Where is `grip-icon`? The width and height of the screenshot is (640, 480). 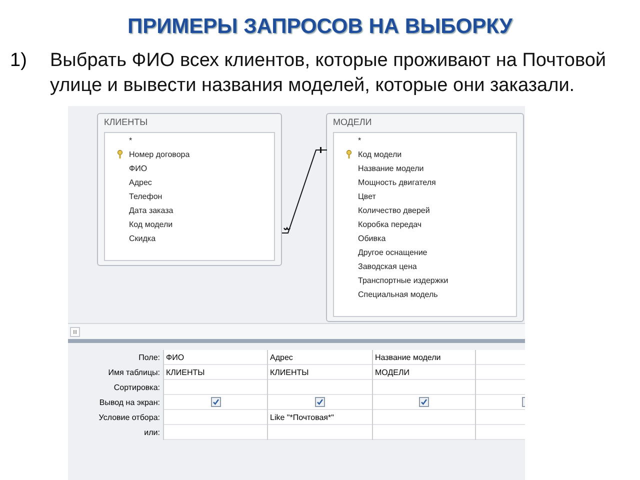
grip-icon is located at coordinates (75, 331).